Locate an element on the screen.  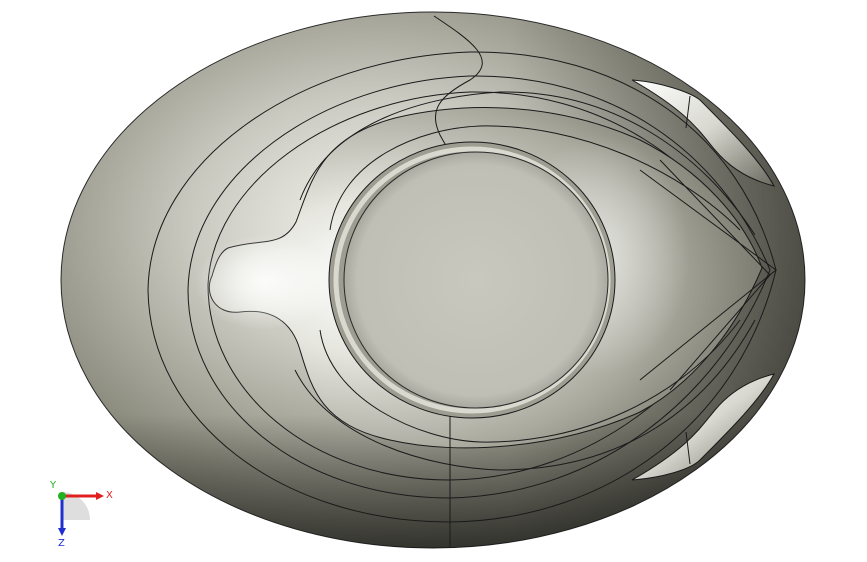
z-axis-head is located at coordinates (62, 532).